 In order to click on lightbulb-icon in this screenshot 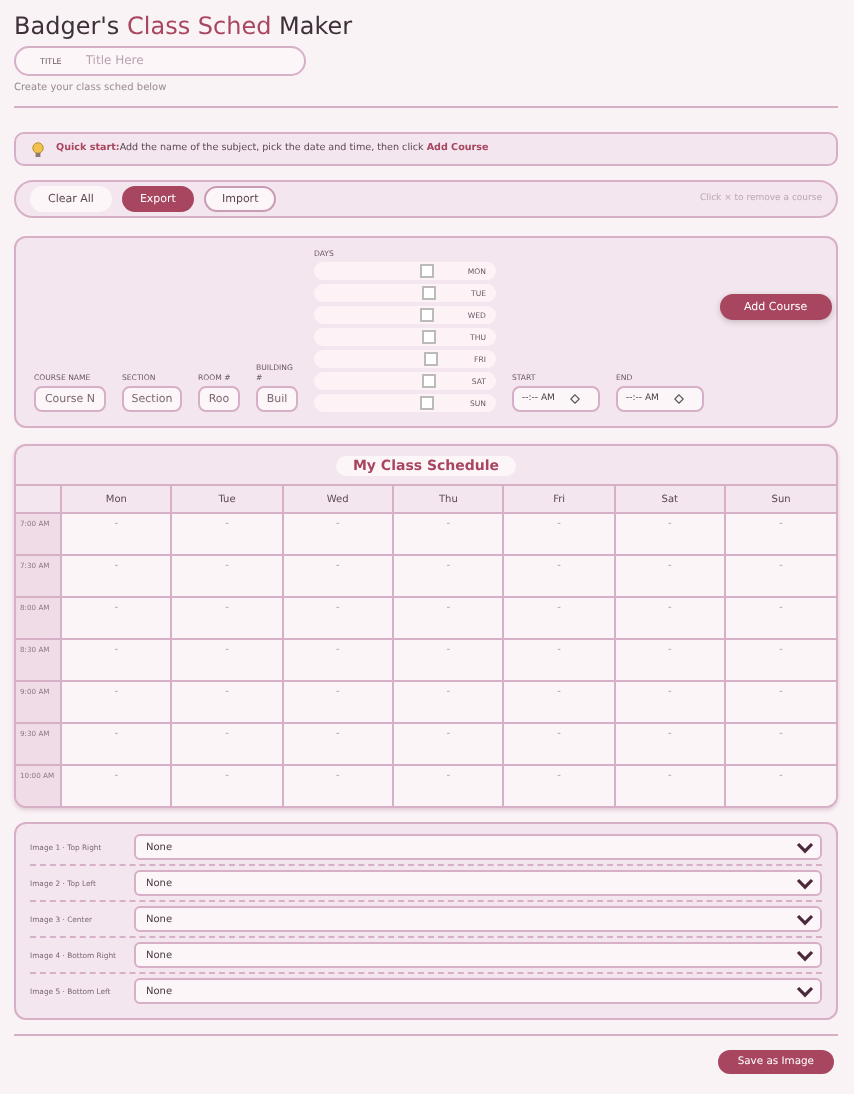, I will do `click(38, 149)`.